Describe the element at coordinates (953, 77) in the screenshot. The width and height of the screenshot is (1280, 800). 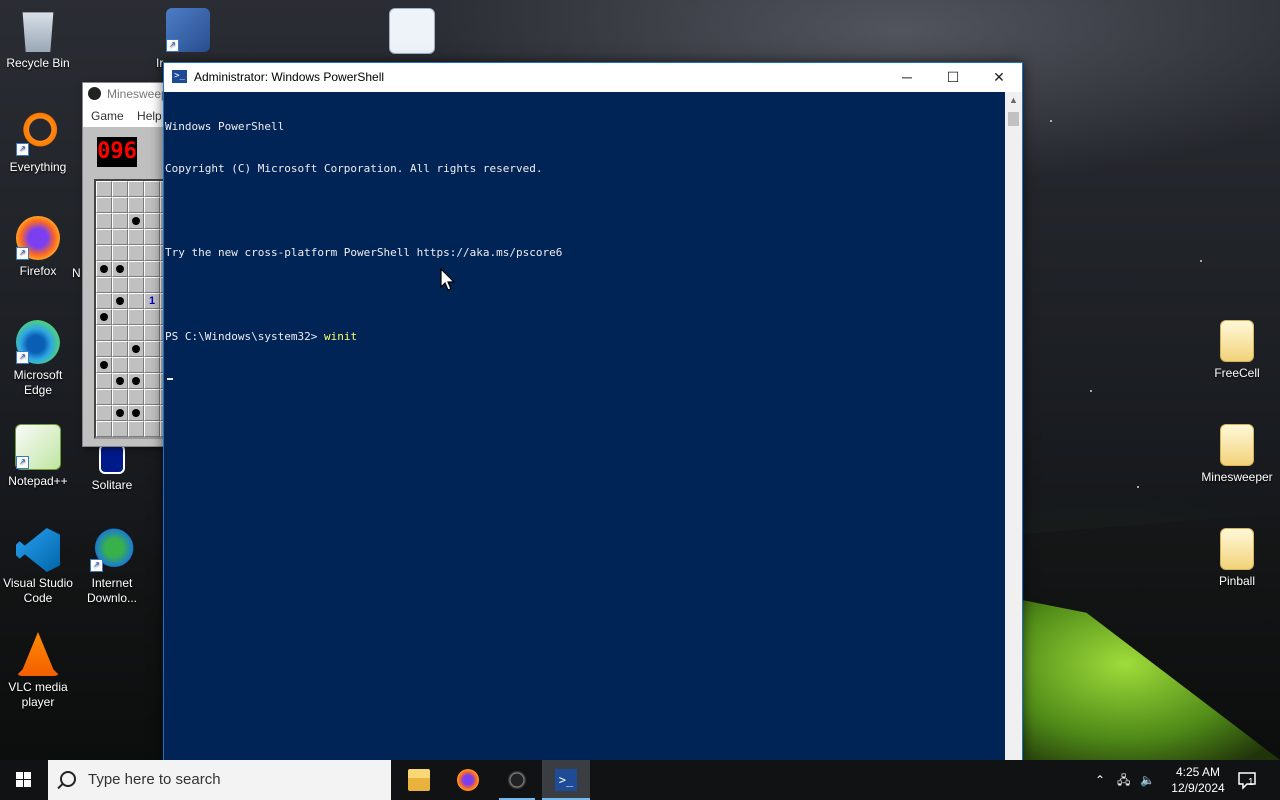
I see `maximize-button: ☐` at that location.